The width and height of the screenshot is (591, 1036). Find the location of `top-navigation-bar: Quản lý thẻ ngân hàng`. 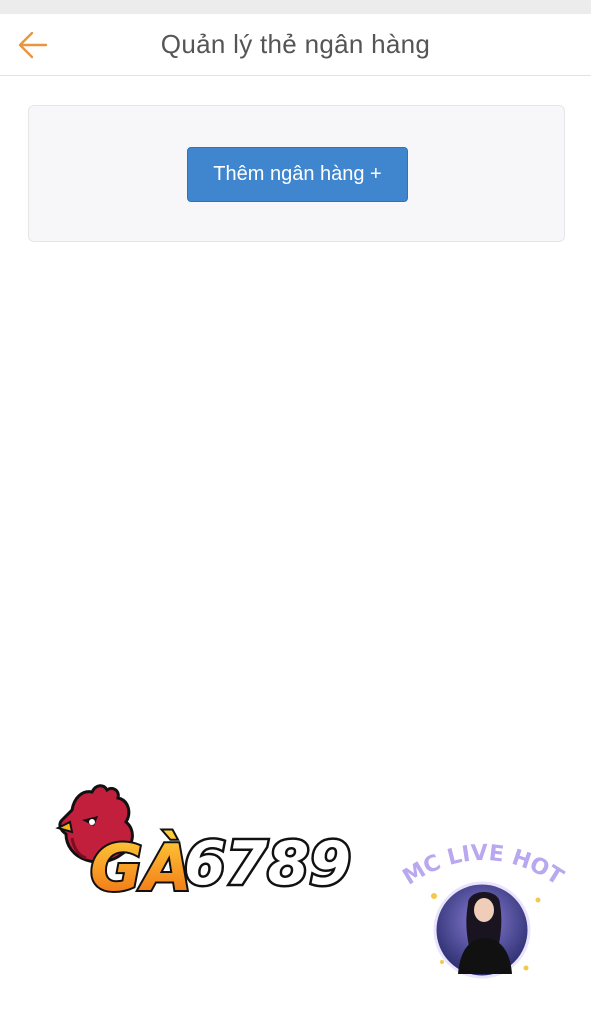

top-navigation-bar: Quản lý thẻ ngân hàng is located at coordinates (295, 45).